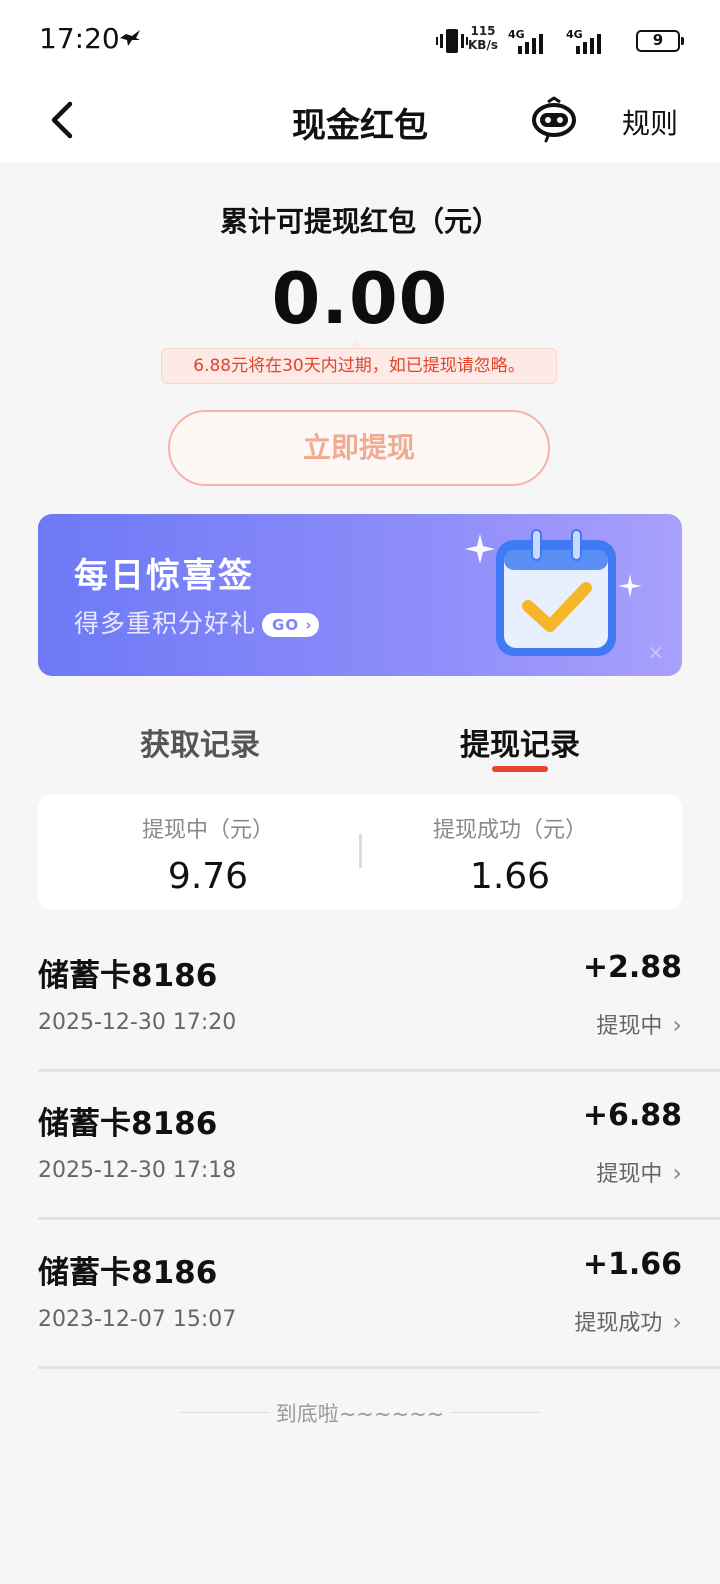  Describe the element at coordinates (483, 45) in the screenshot. I see `net-speed-unit: KB/s` at that location.